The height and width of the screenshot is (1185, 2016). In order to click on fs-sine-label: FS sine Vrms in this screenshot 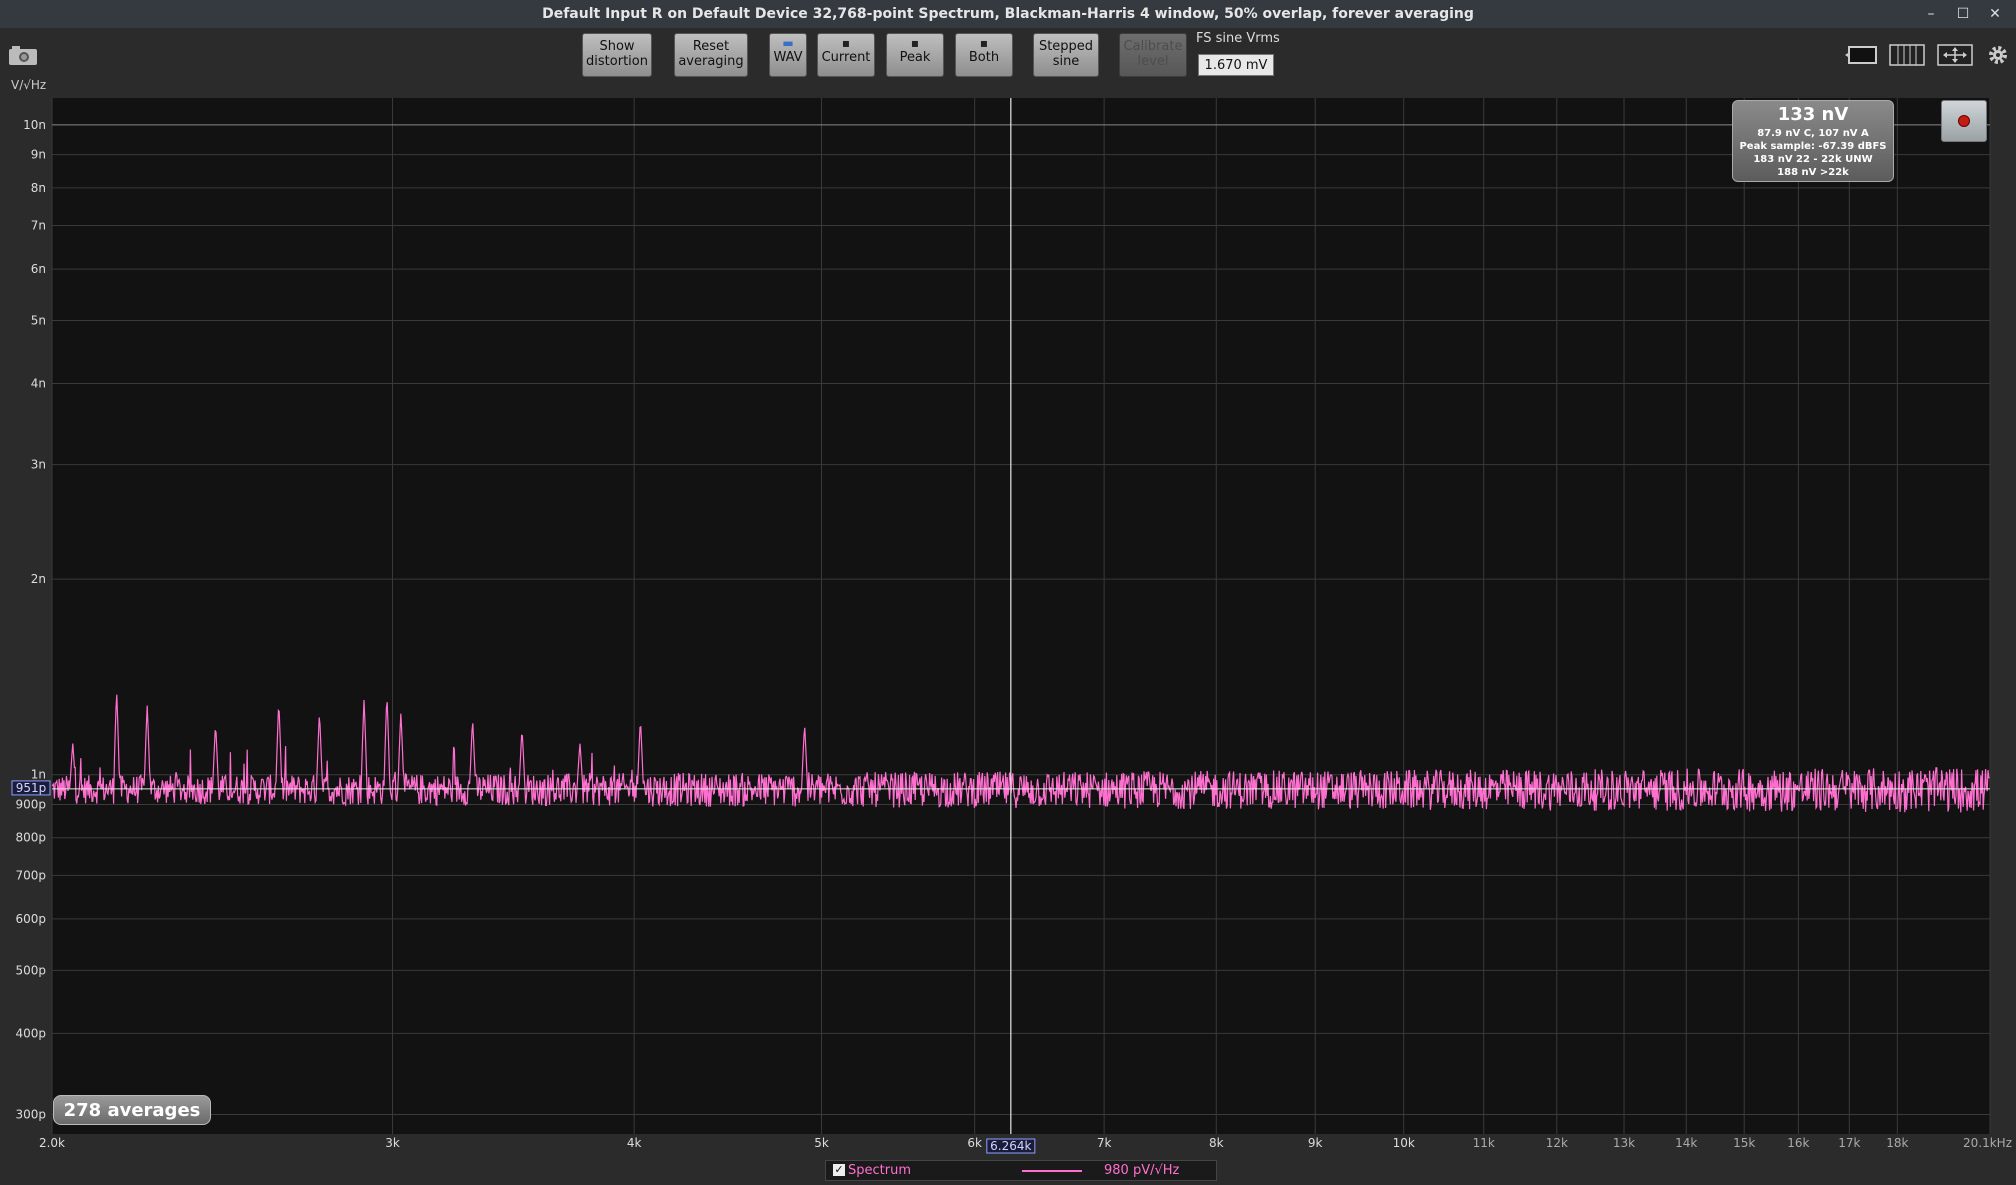, I will do `click(1238, 38)`.